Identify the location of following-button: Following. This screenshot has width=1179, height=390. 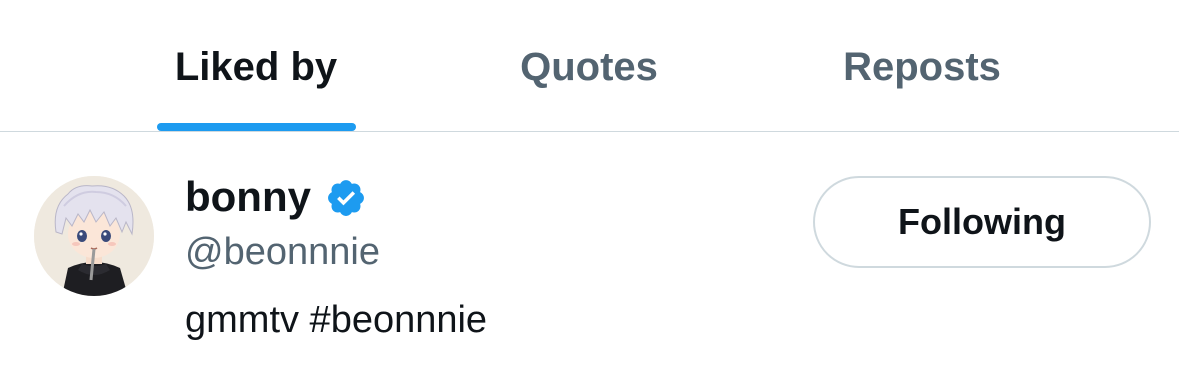
(982, 222).